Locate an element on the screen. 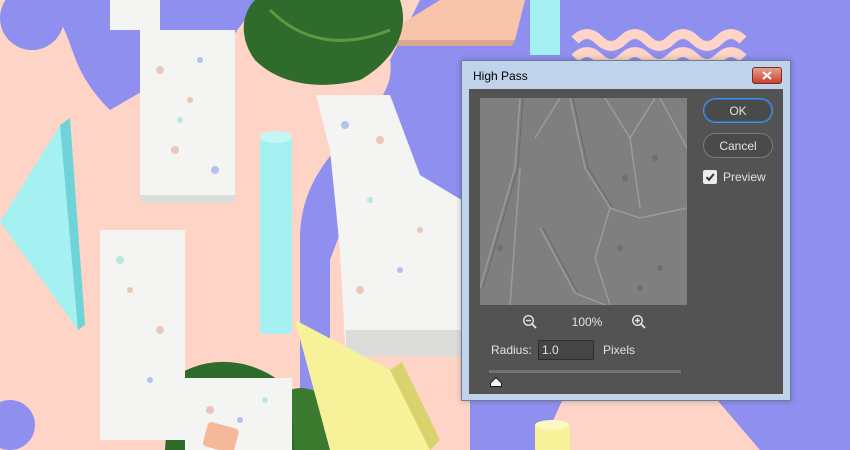  preview-checkbox is located at coordinates (710, 177).